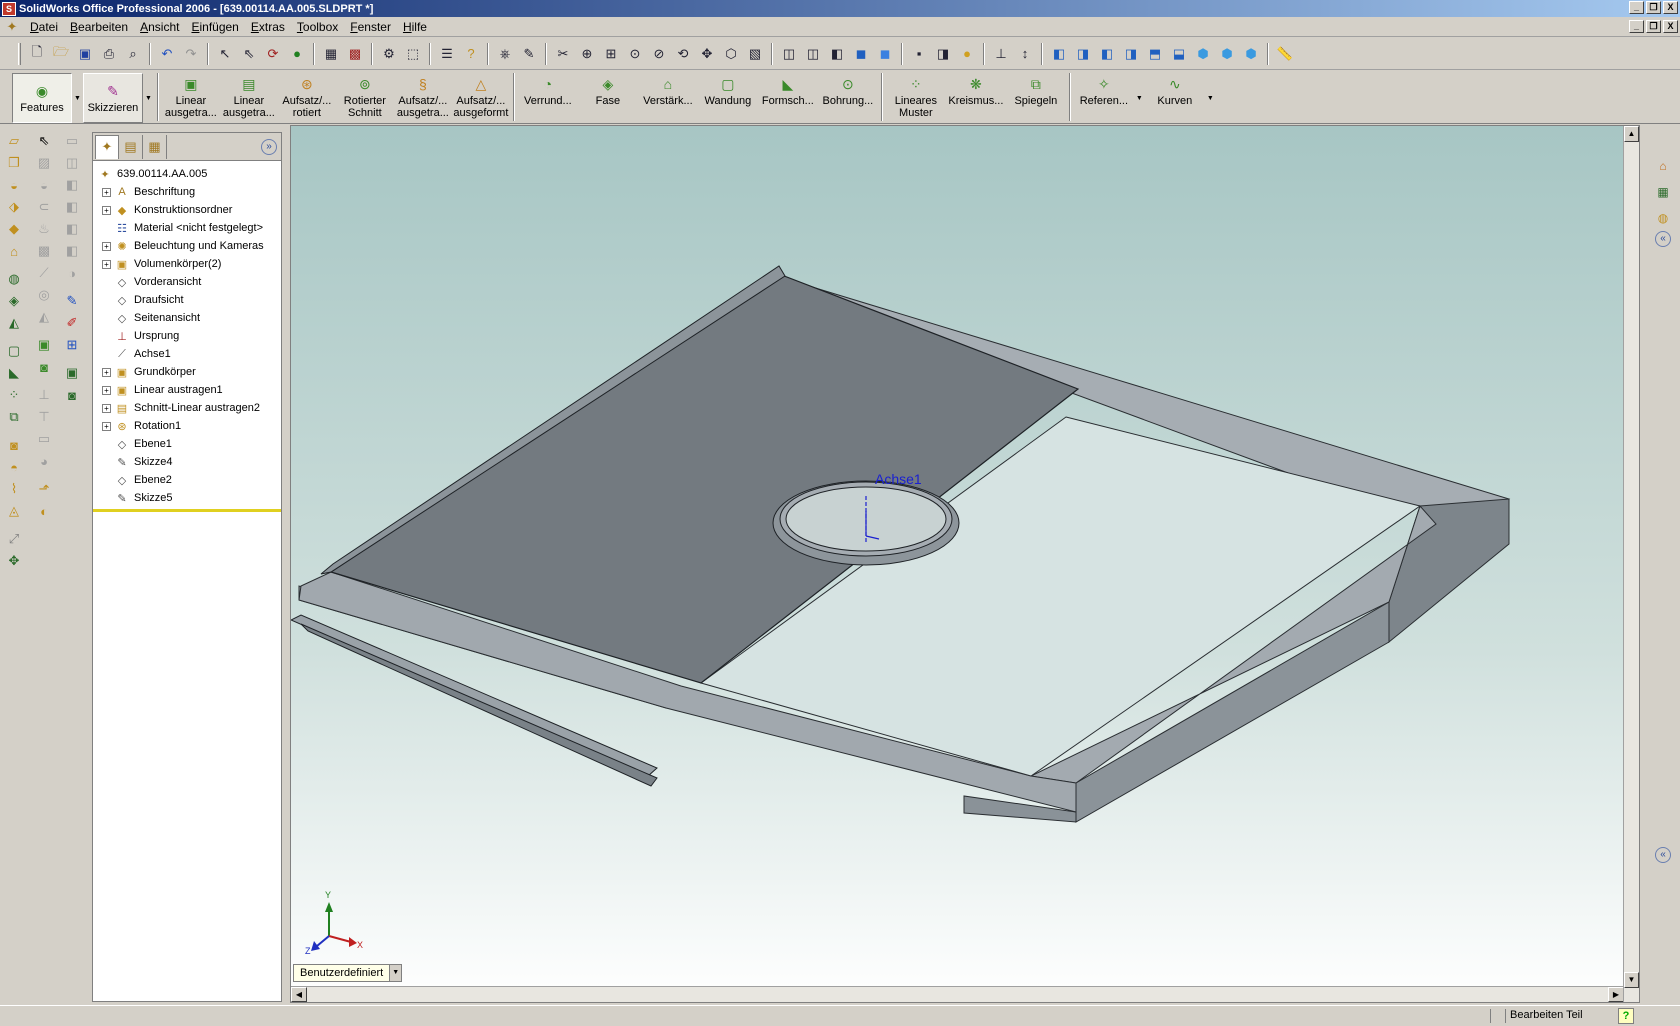 This screenshot has height=1026, width=1680. What do you see at coordinates (415, 27) in the screenshot?
I see `menu-hilfe: Hilfe` at bounding box center [415, 27].